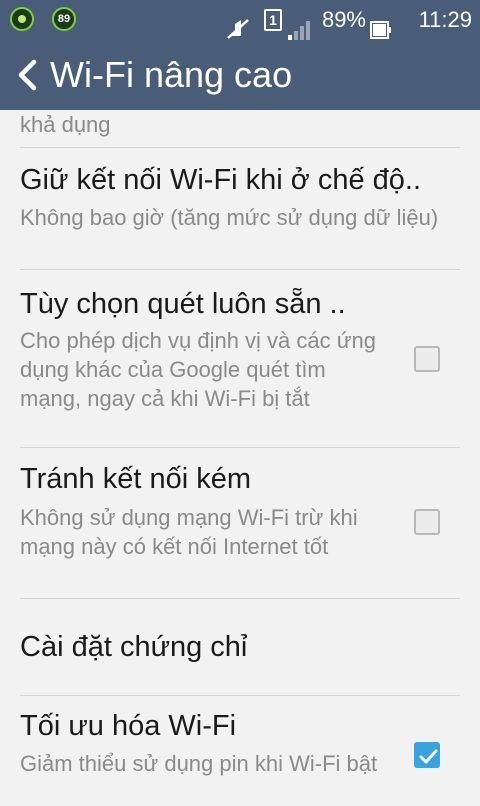  I want to click on sim-slot-number: 1, so click(273, 20).